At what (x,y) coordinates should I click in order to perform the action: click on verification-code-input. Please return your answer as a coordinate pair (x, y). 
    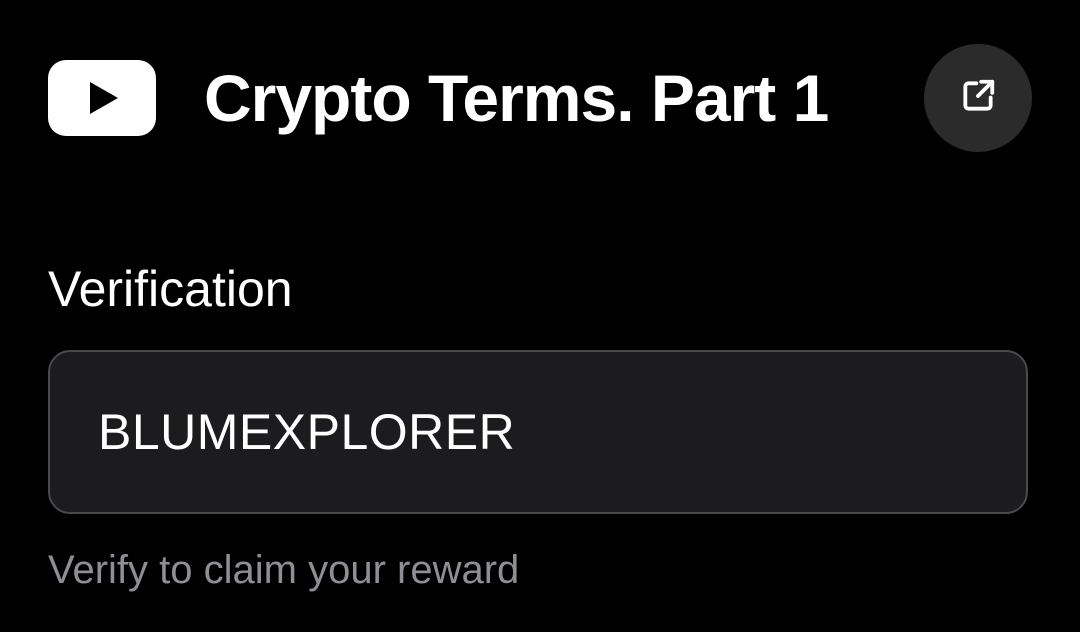
    Looking at the image, I should click on (538, 432).